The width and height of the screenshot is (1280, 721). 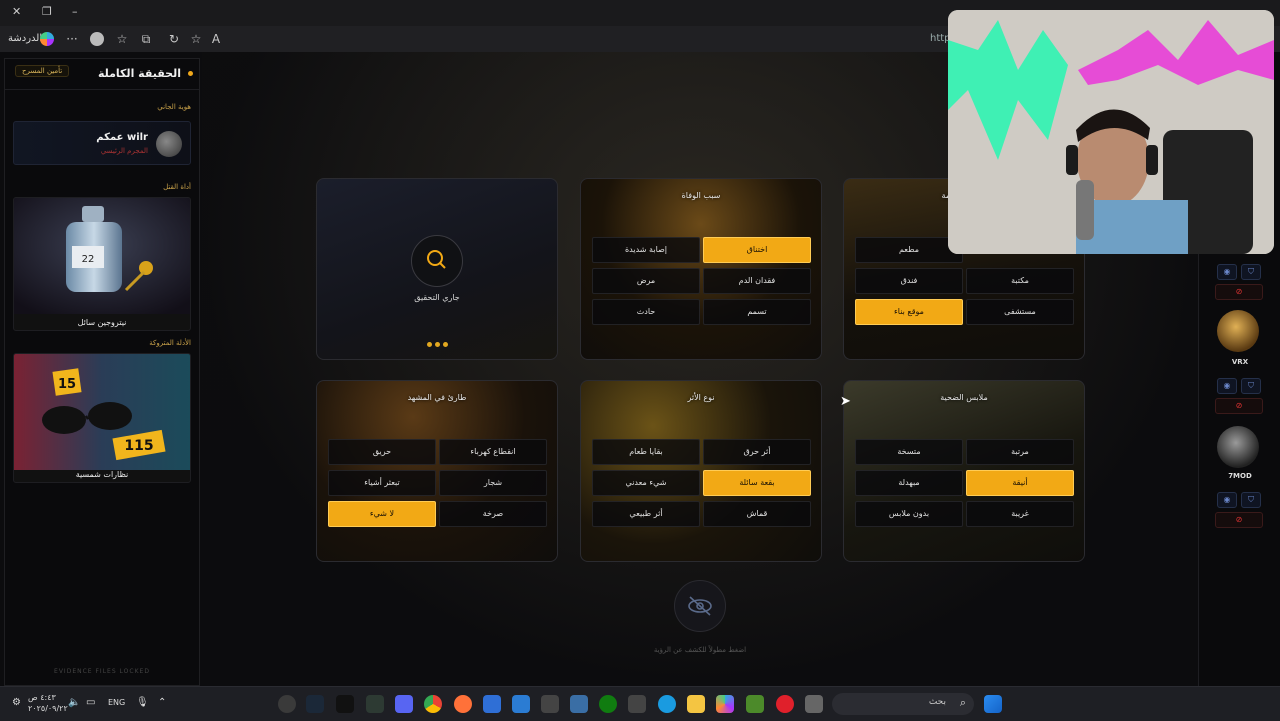 I want to click on investigation-card: جاري التحقيق, so click(x=437, y=269).